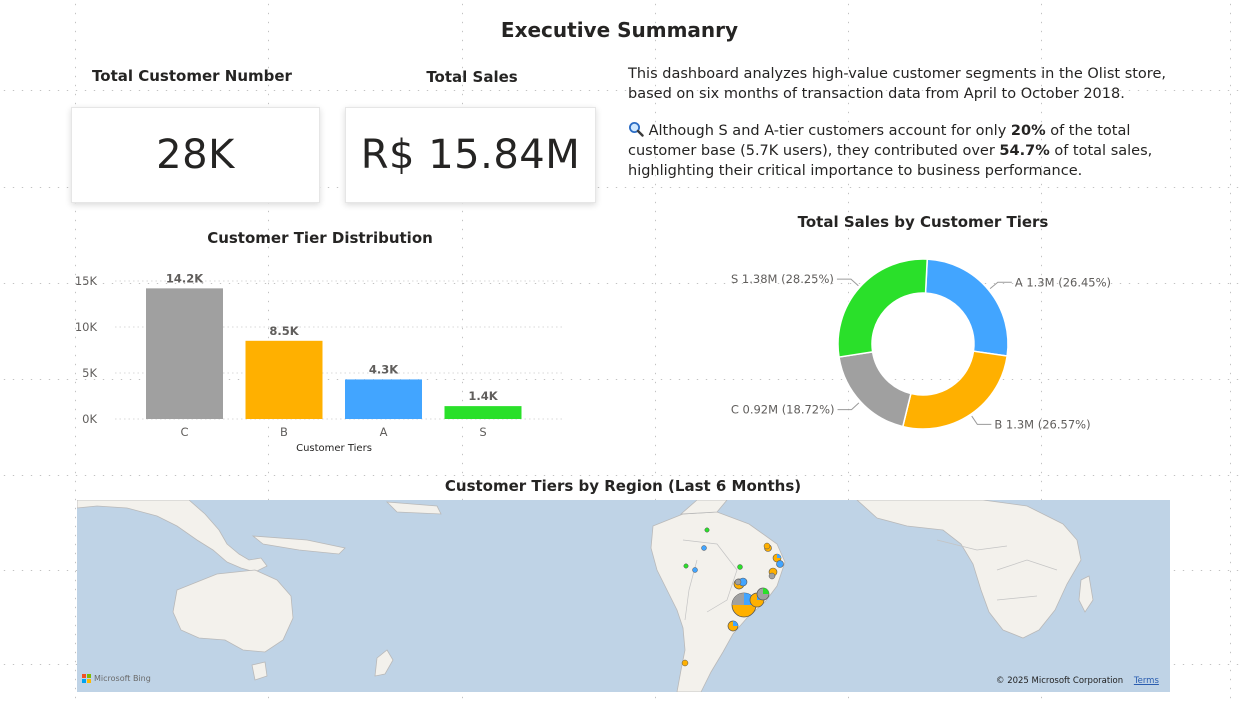 This screenshot has width=1239, height=705. Describe the element at coordinates (923, 222) in the screenshot. I see `donut-chart-title: Total Sales by Customer Tiers` at that location.